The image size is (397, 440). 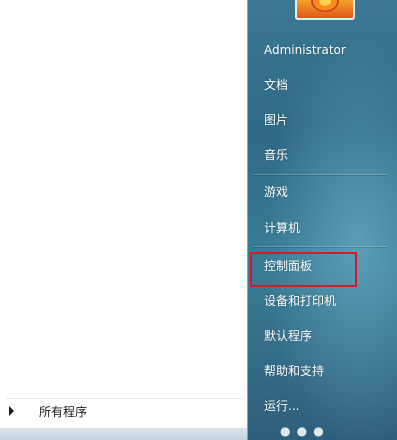 I want to click on devices-and-printers-link: 设备和打印机, so click(x=300, y=301).